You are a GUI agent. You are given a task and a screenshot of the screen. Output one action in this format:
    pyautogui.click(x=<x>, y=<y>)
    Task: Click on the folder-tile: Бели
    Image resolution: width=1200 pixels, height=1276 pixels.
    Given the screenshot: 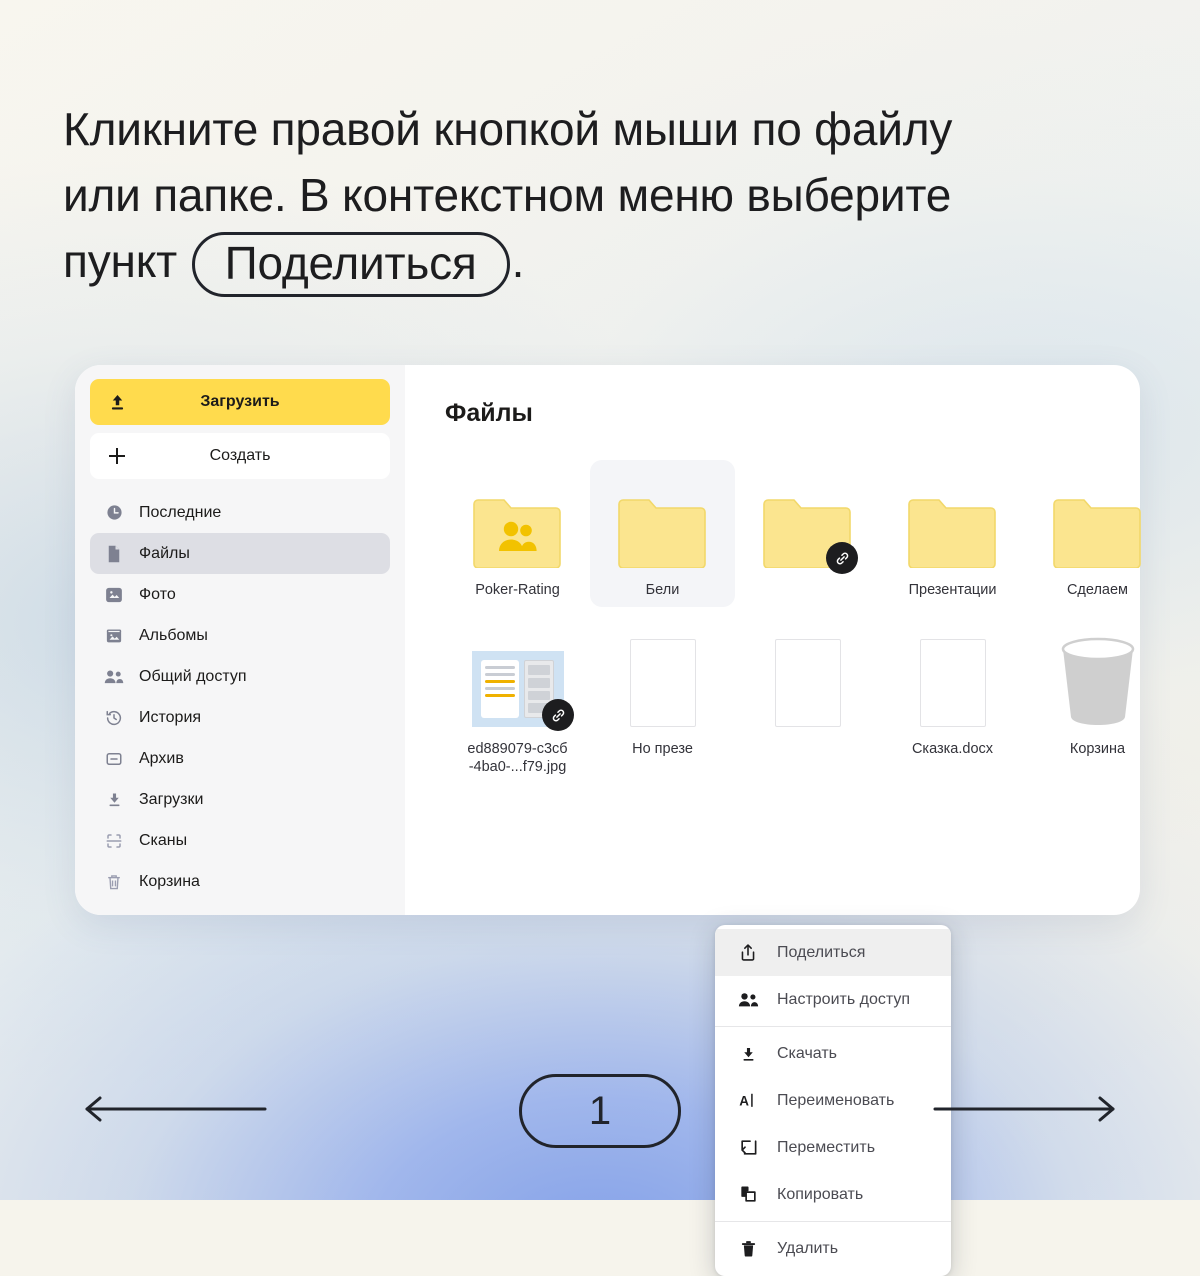 What is the action you would take?
    pyautogui.click(x=662, y=533)
    